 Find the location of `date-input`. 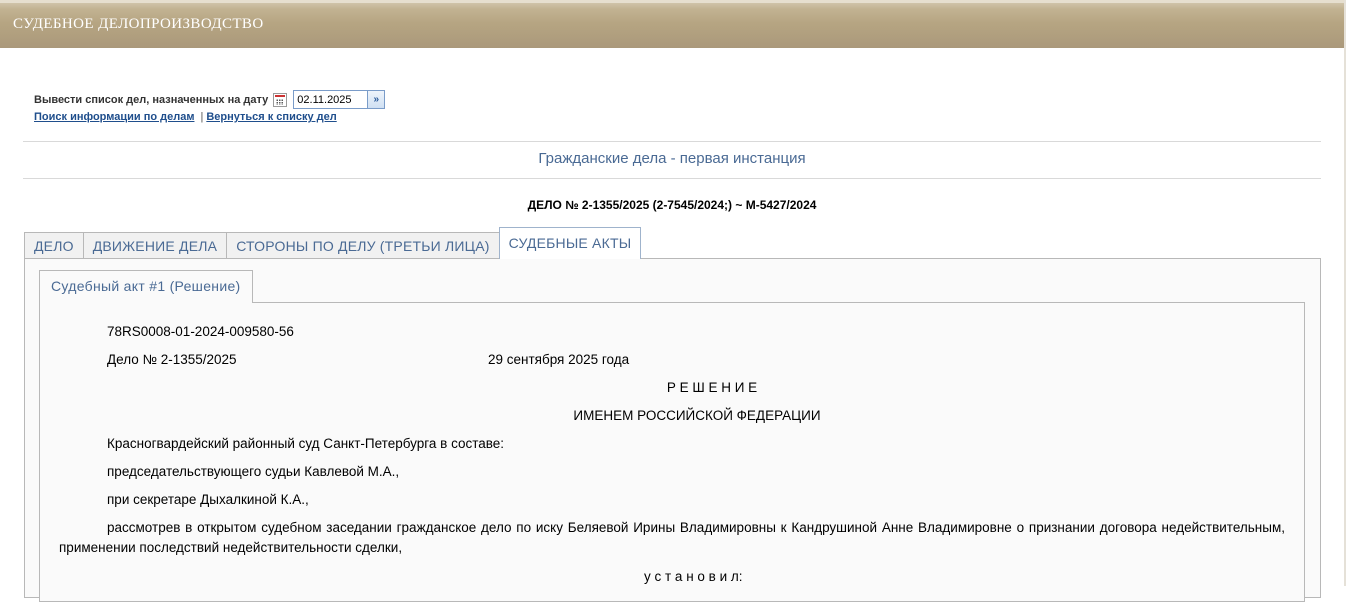

date-input is located at coordinates (330, 99).